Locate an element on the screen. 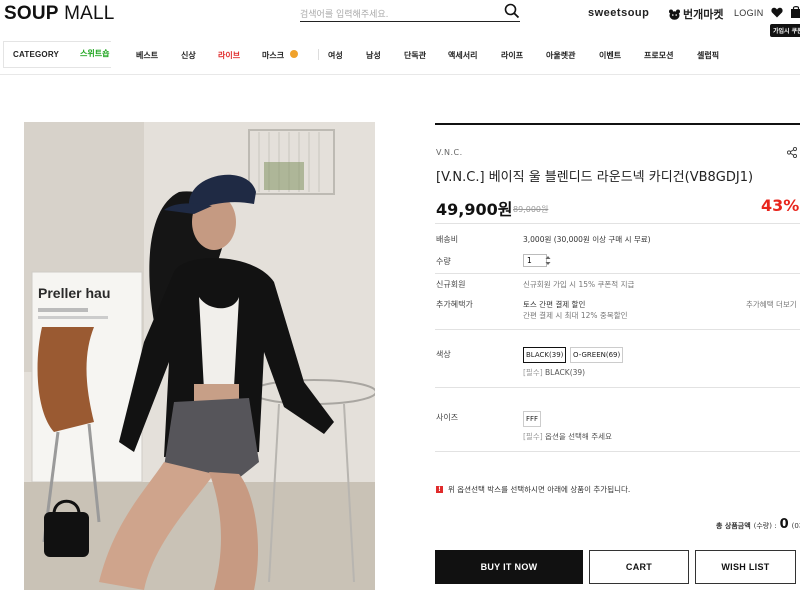  size-required-value: 옵션을 선택해 주세요 is located at coordinates (577, 436).